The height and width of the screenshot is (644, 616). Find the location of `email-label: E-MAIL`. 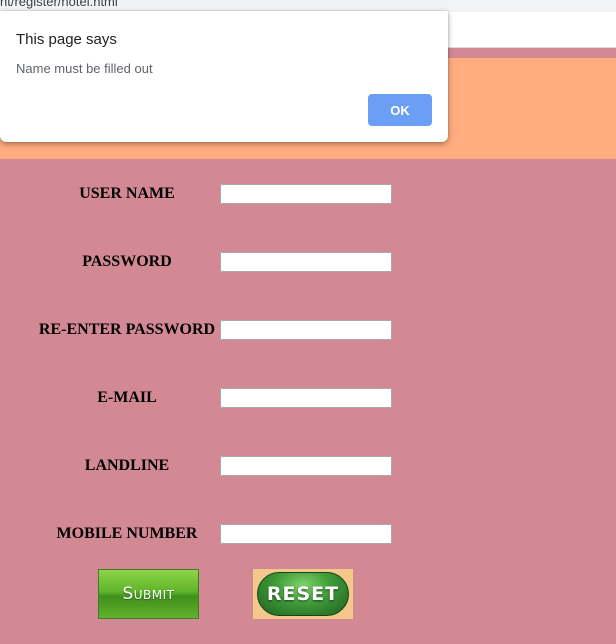

email-label: E-MAIL is located at coordinates (127, 397).